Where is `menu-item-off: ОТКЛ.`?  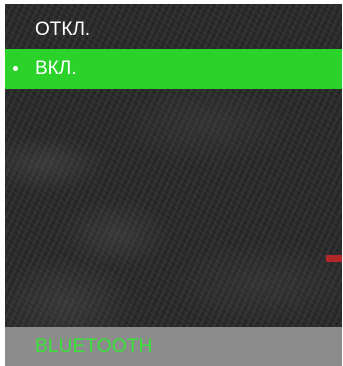
menu-item-off: ОТКЛ. is located at coordinates (173, 30).